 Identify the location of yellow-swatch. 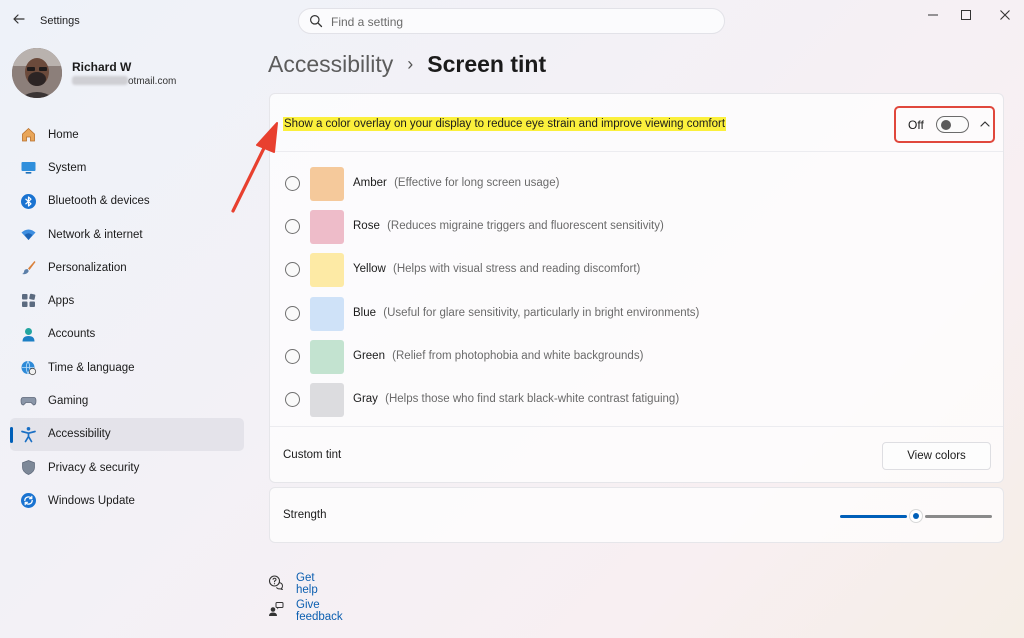
(327, 270).